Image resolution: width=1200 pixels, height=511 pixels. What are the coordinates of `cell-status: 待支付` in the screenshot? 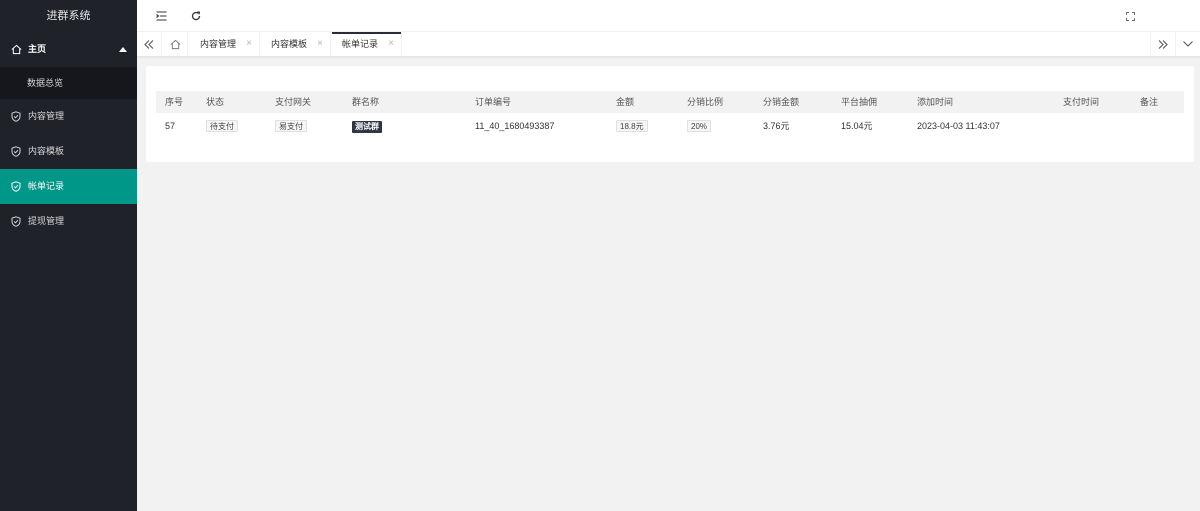 It's located at (222, 126).